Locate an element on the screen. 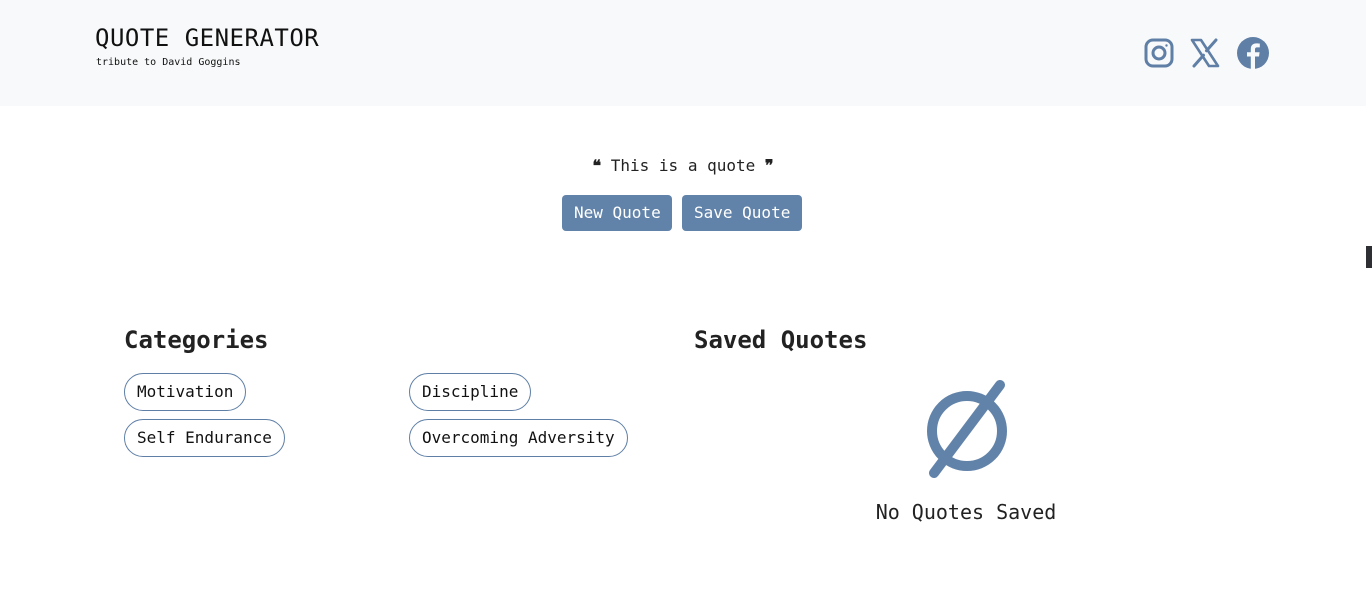  category-chip-motivation: Motivation is located at coordinates (185, 392).